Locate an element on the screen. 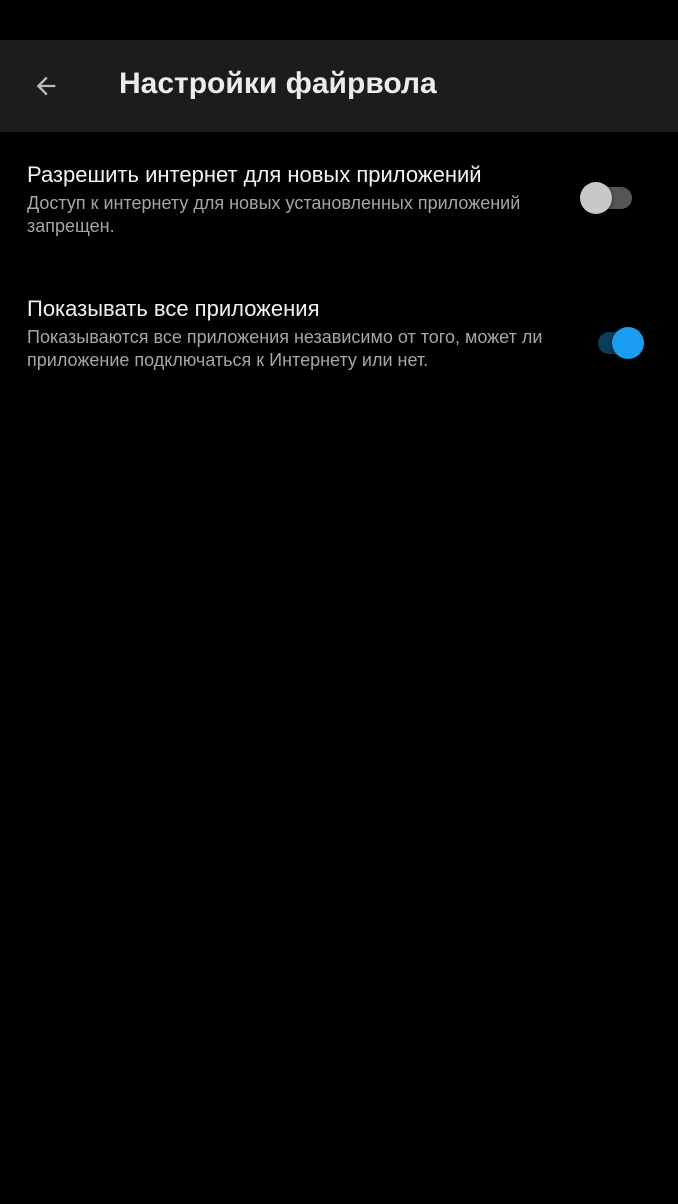 The image size is (678, 1204). arrow-back-icon is located at coordinates (46, 86).